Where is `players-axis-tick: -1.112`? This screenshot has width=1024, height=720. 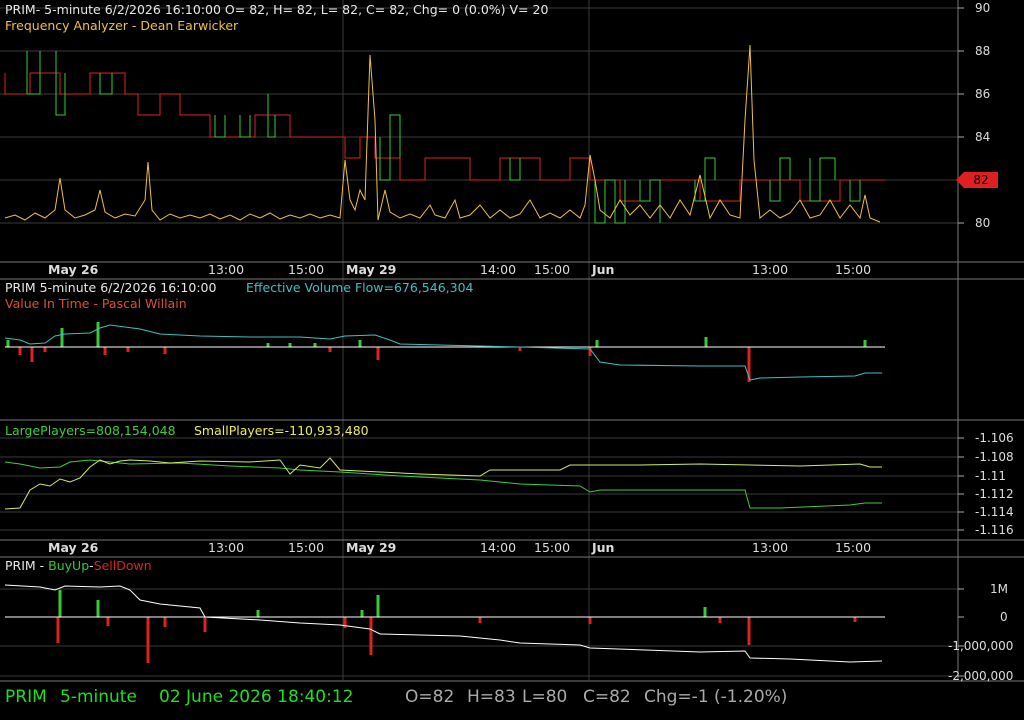
players-axis-tick: -1.112 is located at coordinates (994, 494).